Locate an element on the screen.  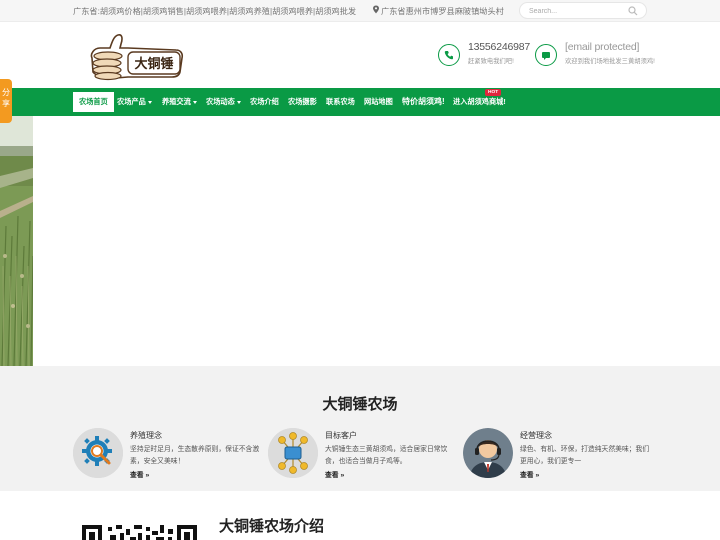
share-tab: 分享 is located at coordinates (6, 101).